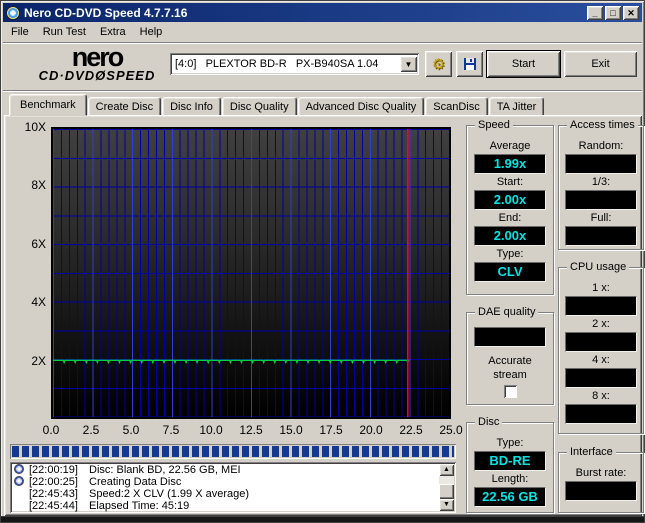 The height and width of the screenshot is (523, 645). What do you see at coordinates (371, 430) in the screenshot?
I see `x-axis-label: 20.0` at bounding box center [371, 430].